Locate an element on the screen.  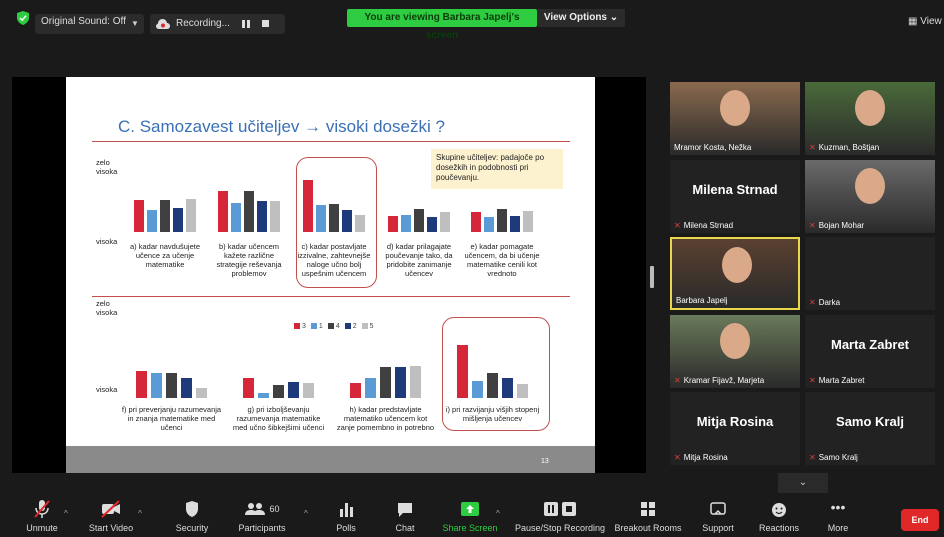
participants-label: Participants is located at coordinates (262, 528).